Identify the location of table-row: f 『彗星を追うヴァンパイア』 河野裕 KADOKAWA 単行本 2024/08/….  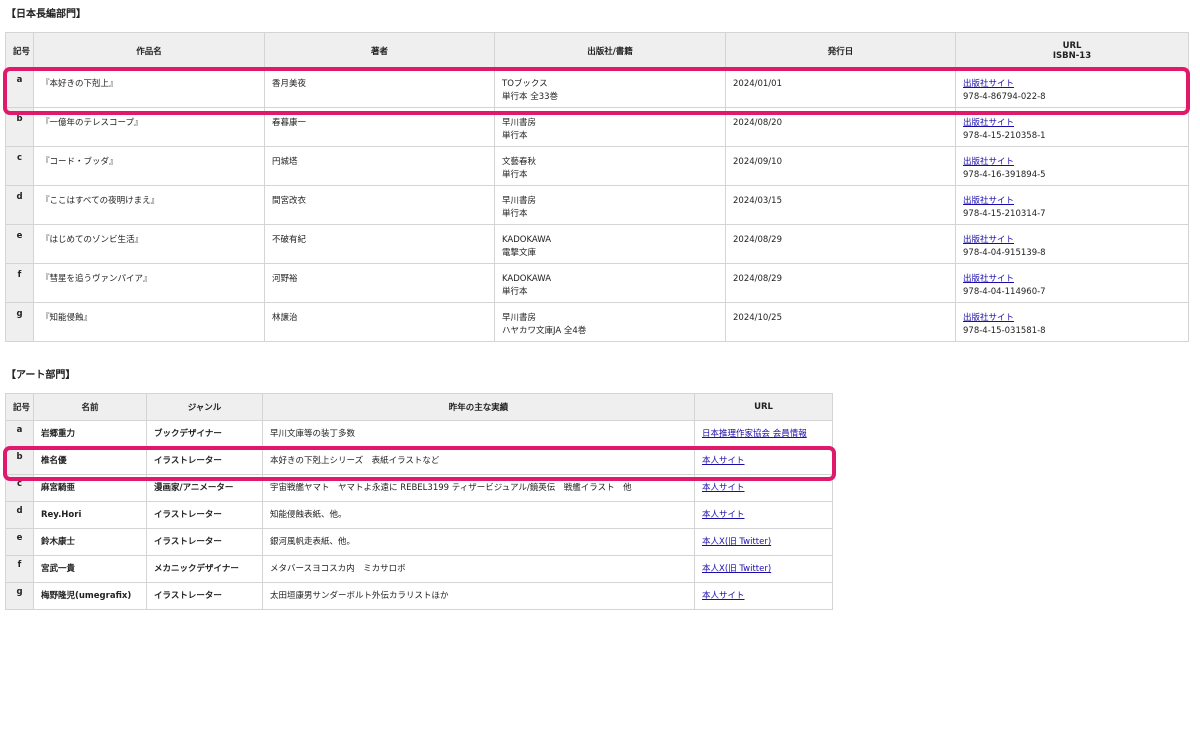
(597, 283).